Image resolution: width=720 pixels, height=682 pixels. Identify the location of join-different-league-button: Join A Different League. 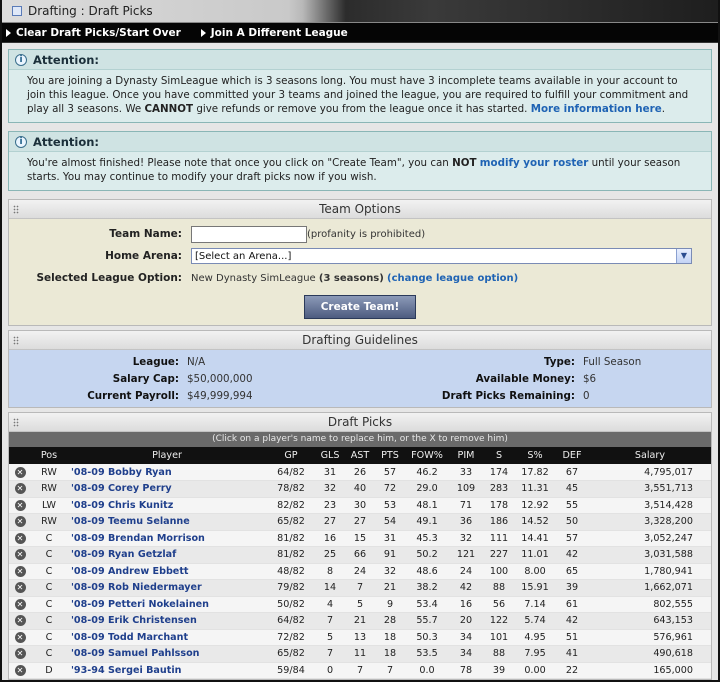
(274, 33).